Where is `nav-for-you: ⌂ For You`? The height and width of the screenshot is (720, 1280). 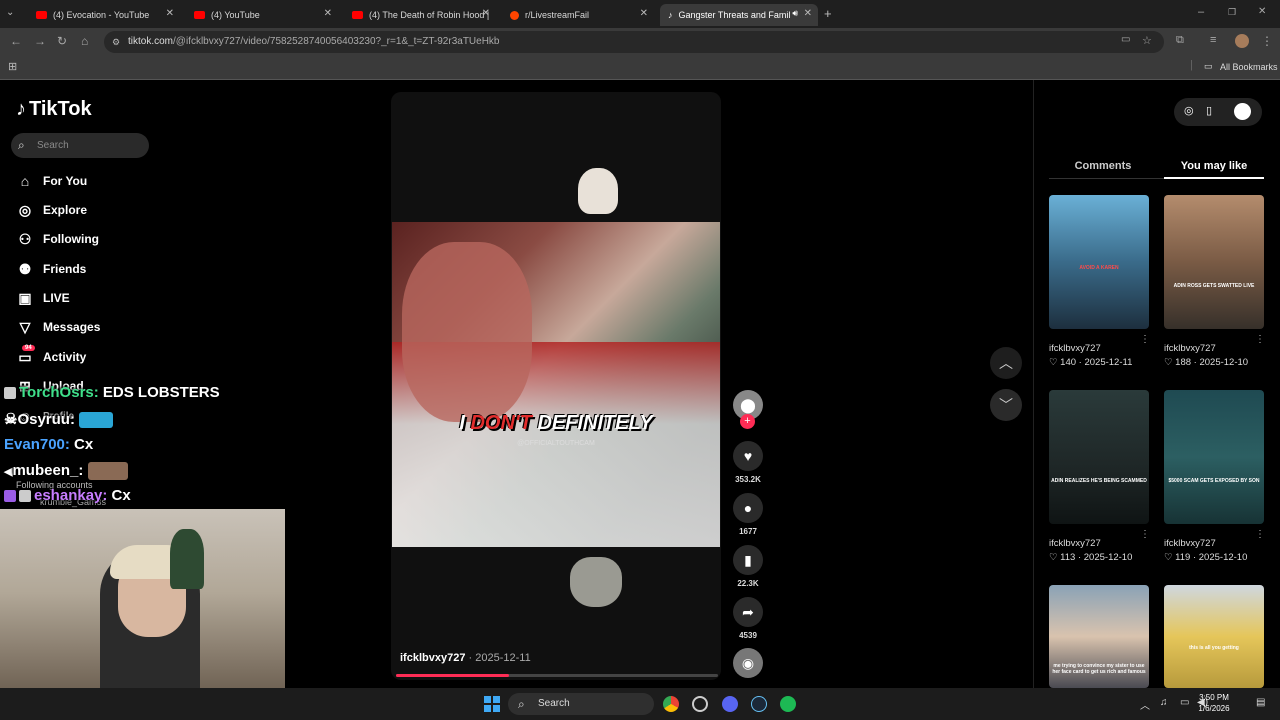
nav-for-you: ⌂ For You is located at coordinates (51, 181).